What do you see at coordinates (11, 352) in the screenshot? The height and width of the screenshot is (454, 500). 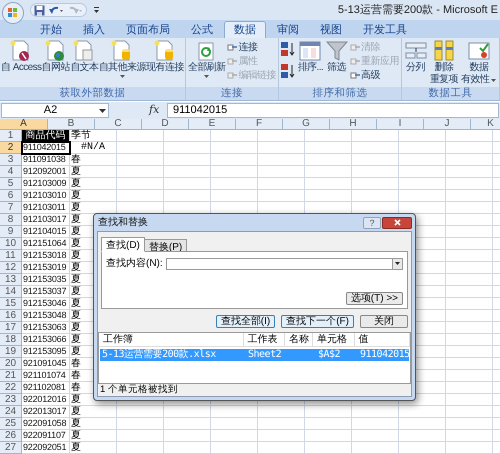 I see `row-header: 19` at bounding box center [11, 352].